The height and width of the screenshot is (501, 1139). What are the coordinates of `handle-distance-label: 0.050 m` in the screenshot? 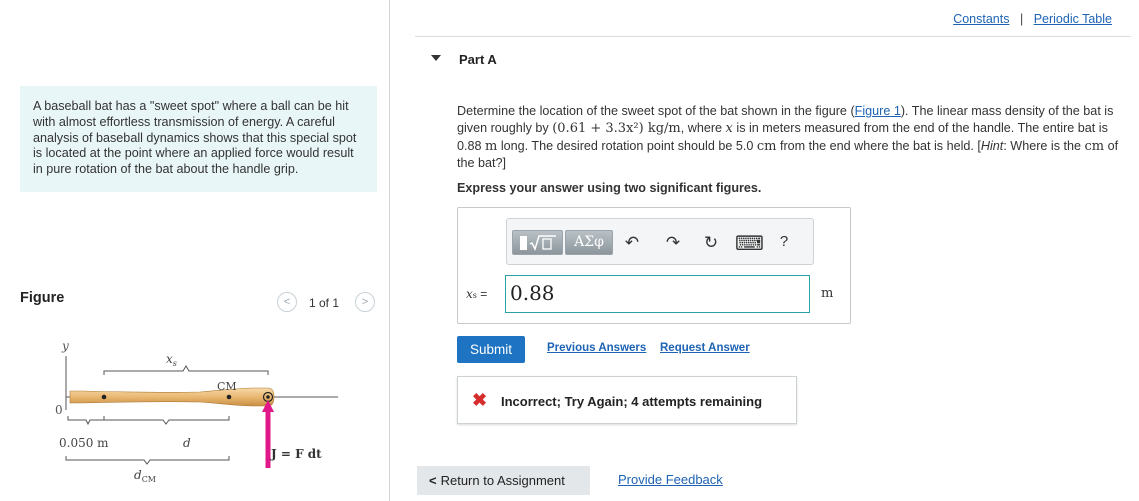 It's located at (84, 443).